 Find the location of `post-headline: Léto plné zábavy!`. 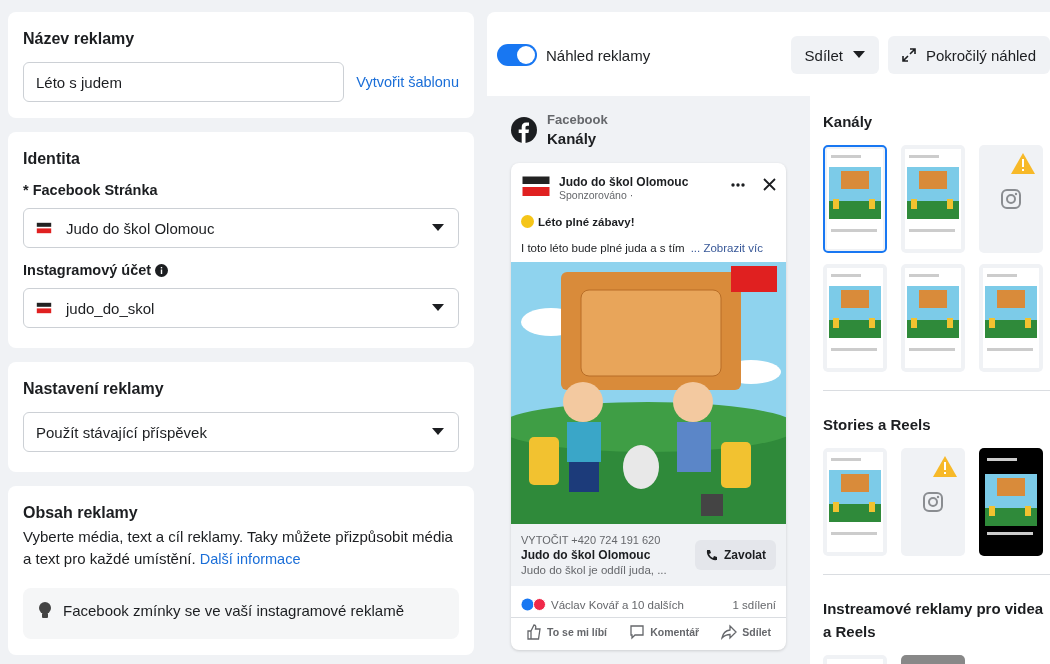

post-headline: Léto plné zábavy! is located at coordinates (586, 221).